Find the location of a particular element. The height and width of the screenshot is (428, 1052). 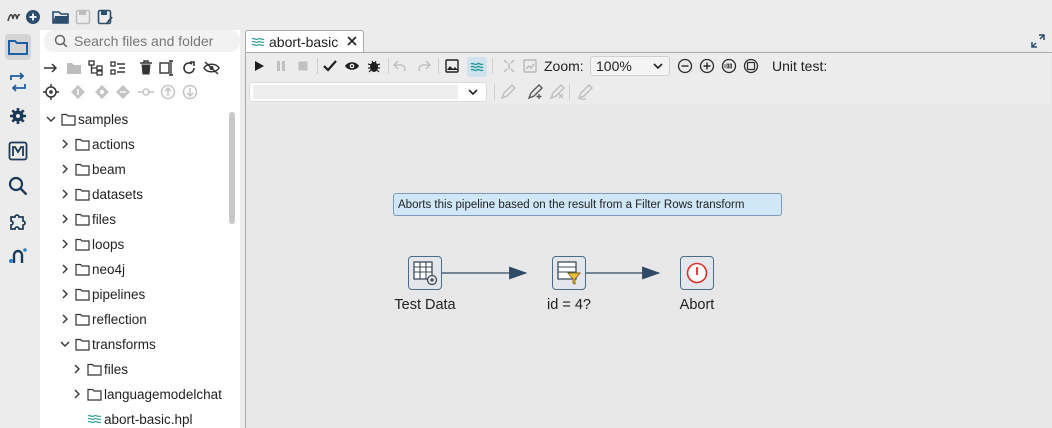

search-box is located at coordinates (142, 41).